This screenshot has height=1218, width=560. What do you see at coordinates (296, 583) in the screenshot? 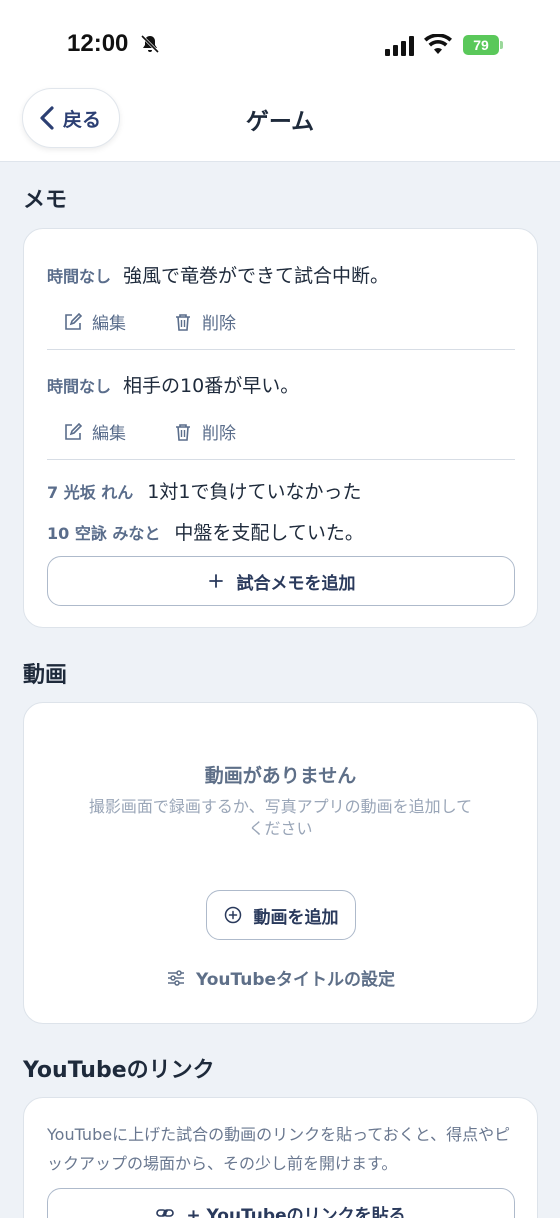
I see `add-memo-label: 試合メモを追加` at bounding box center [296, 583].